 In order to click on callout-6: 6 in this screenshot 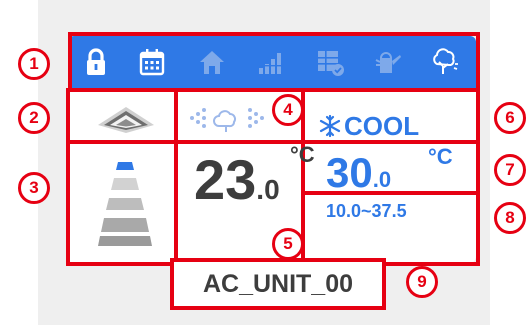, I will do `click(510, 118)`.